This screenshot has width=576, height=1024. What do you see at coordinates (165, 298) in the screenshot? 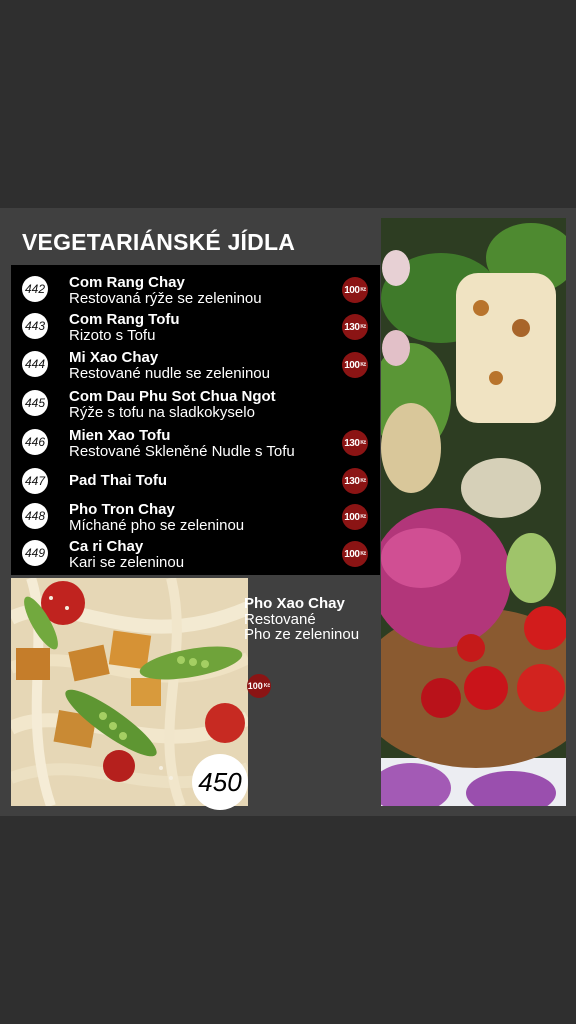
I see `item-description: Restovaná rýže se zeleninou` at bounding box center [165, 298].